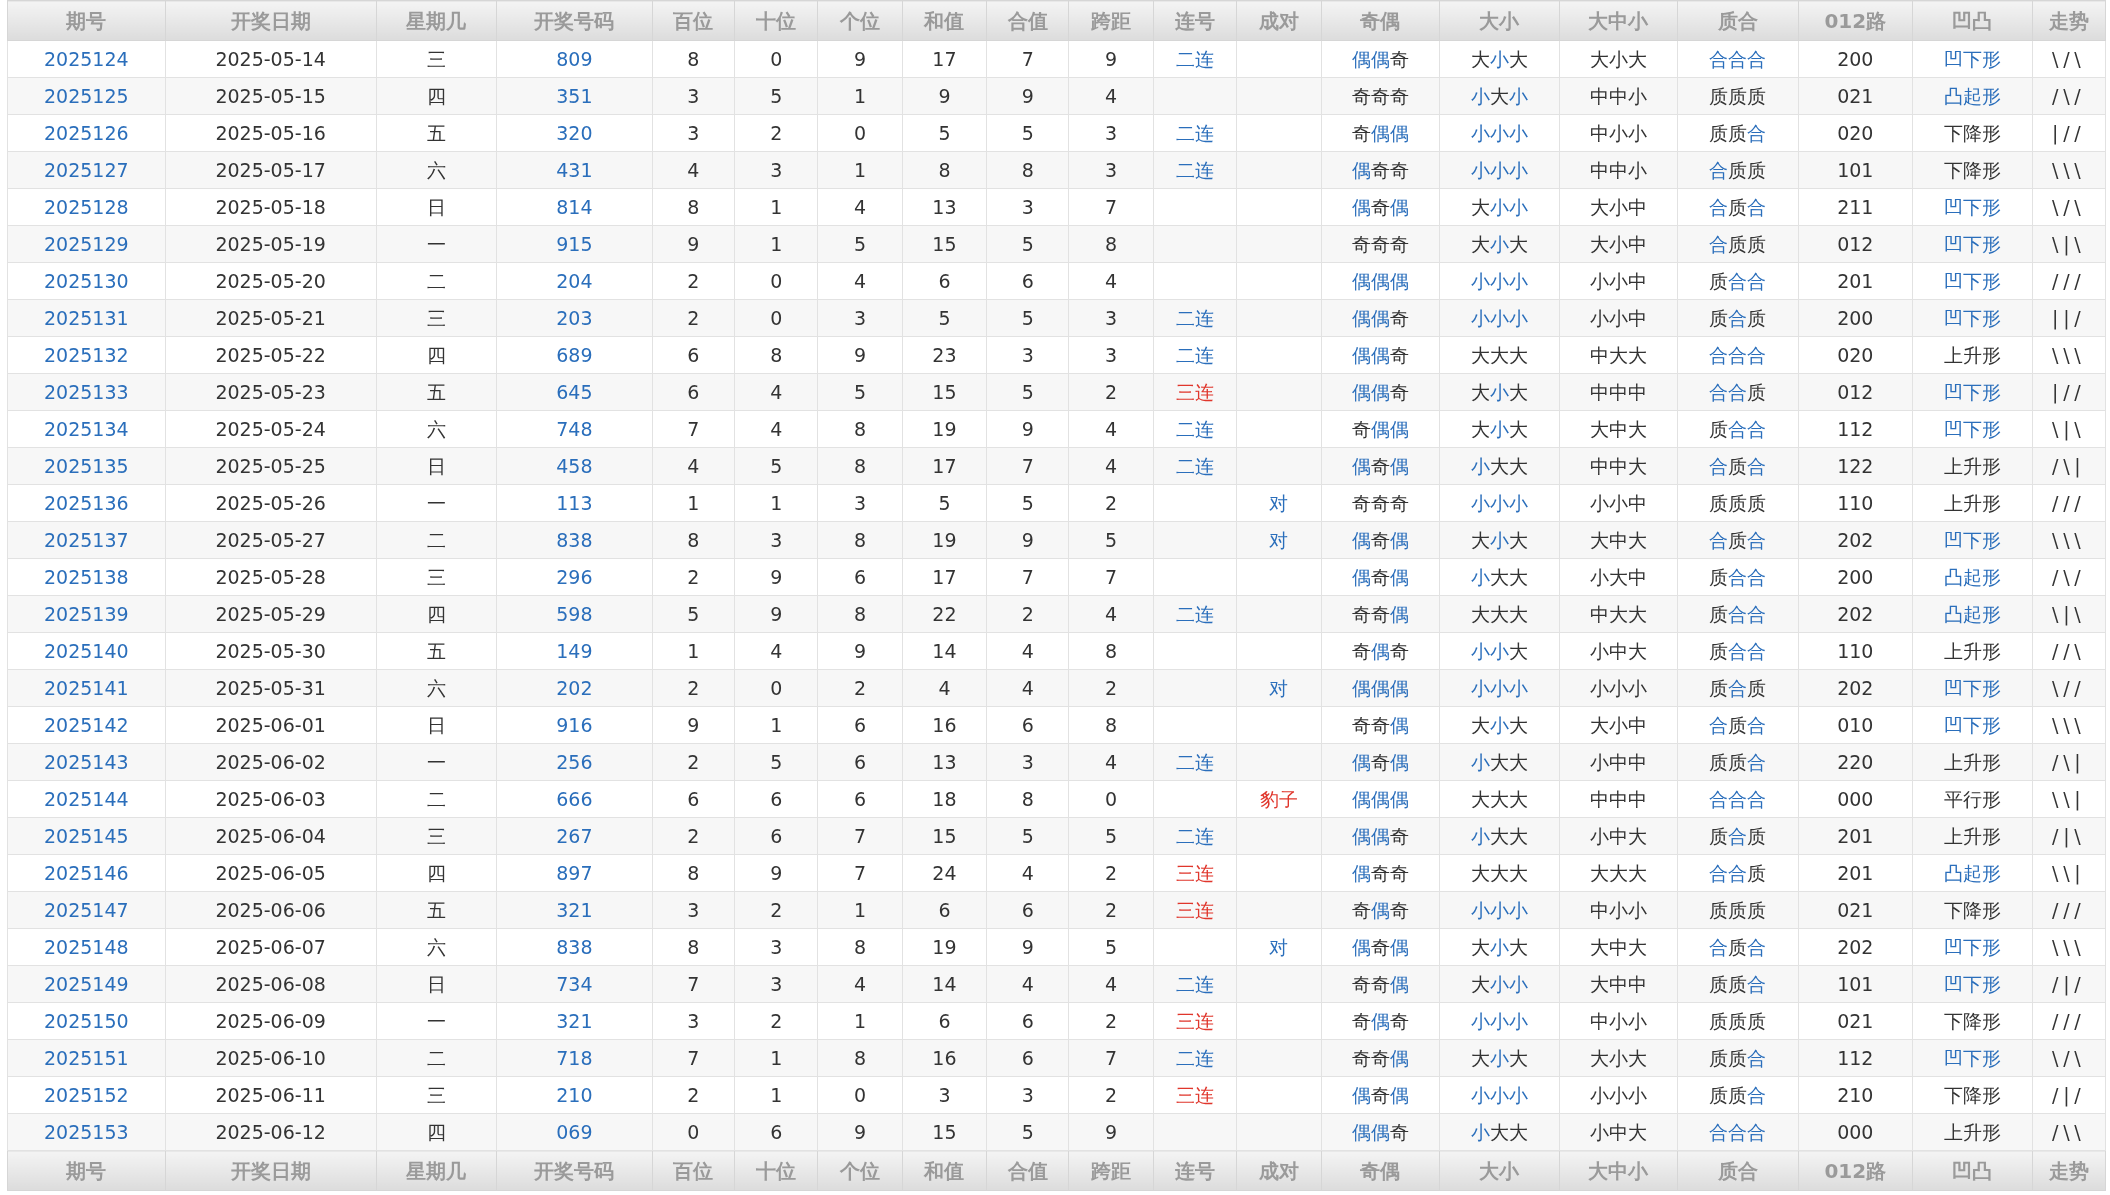 The height and width of the screenshot is (1195, 2110). What do you see at coordinates (1499, 798) in the screenshot?
I see `big-small-pattern: 大大大` at bounding box center [1499, 798].